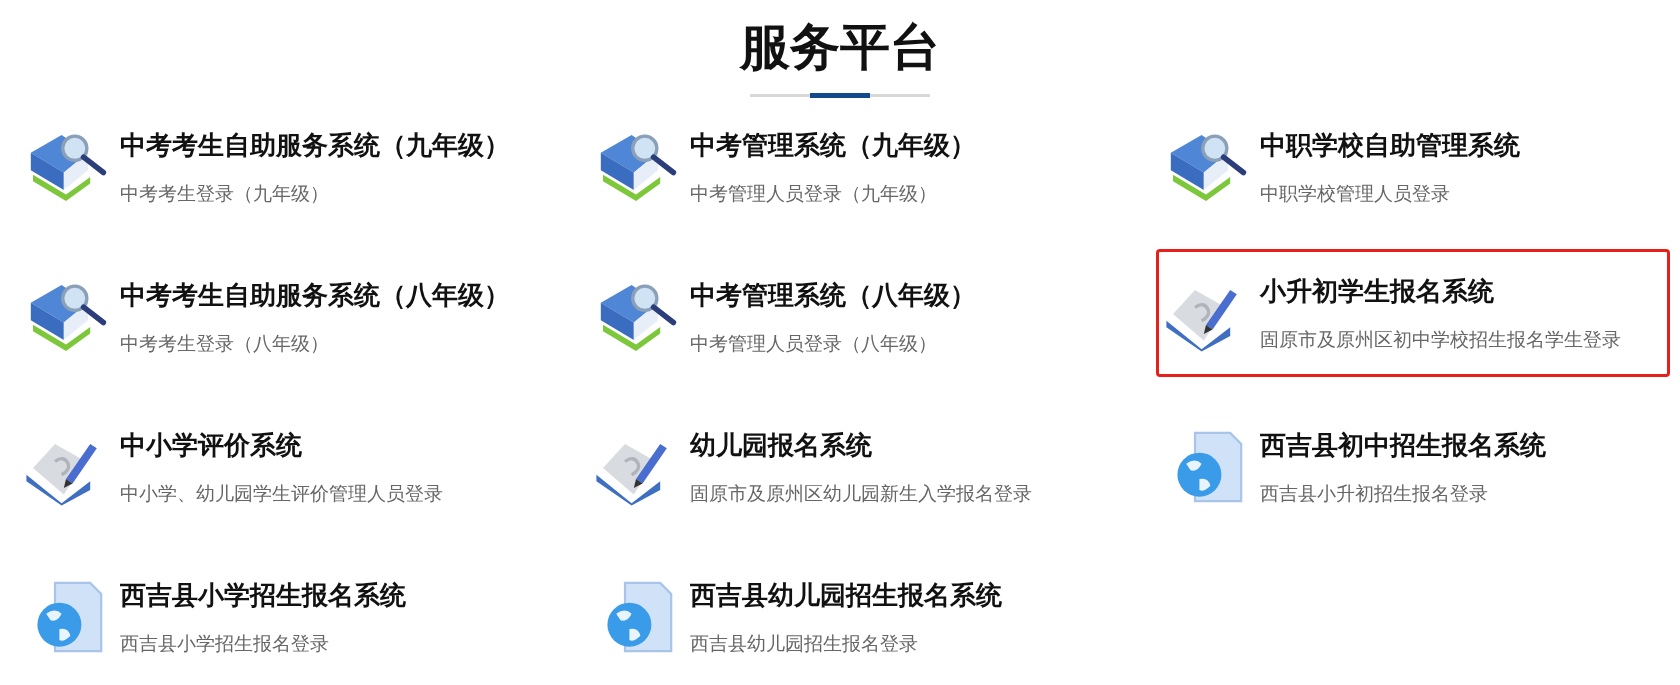  Describe the element at coordinates (840, 47) in the screenshot. I see `section-heading: 服务平台` at that location.